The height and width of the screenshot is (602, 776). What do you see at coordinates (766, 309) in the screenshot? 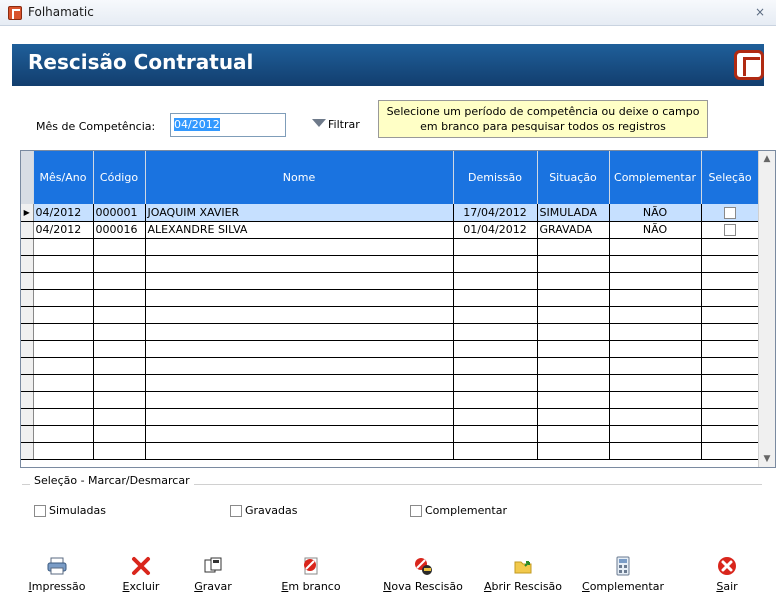
I see `grid-scrollbar: ▲ ▼` at bounding box center [766, 309].